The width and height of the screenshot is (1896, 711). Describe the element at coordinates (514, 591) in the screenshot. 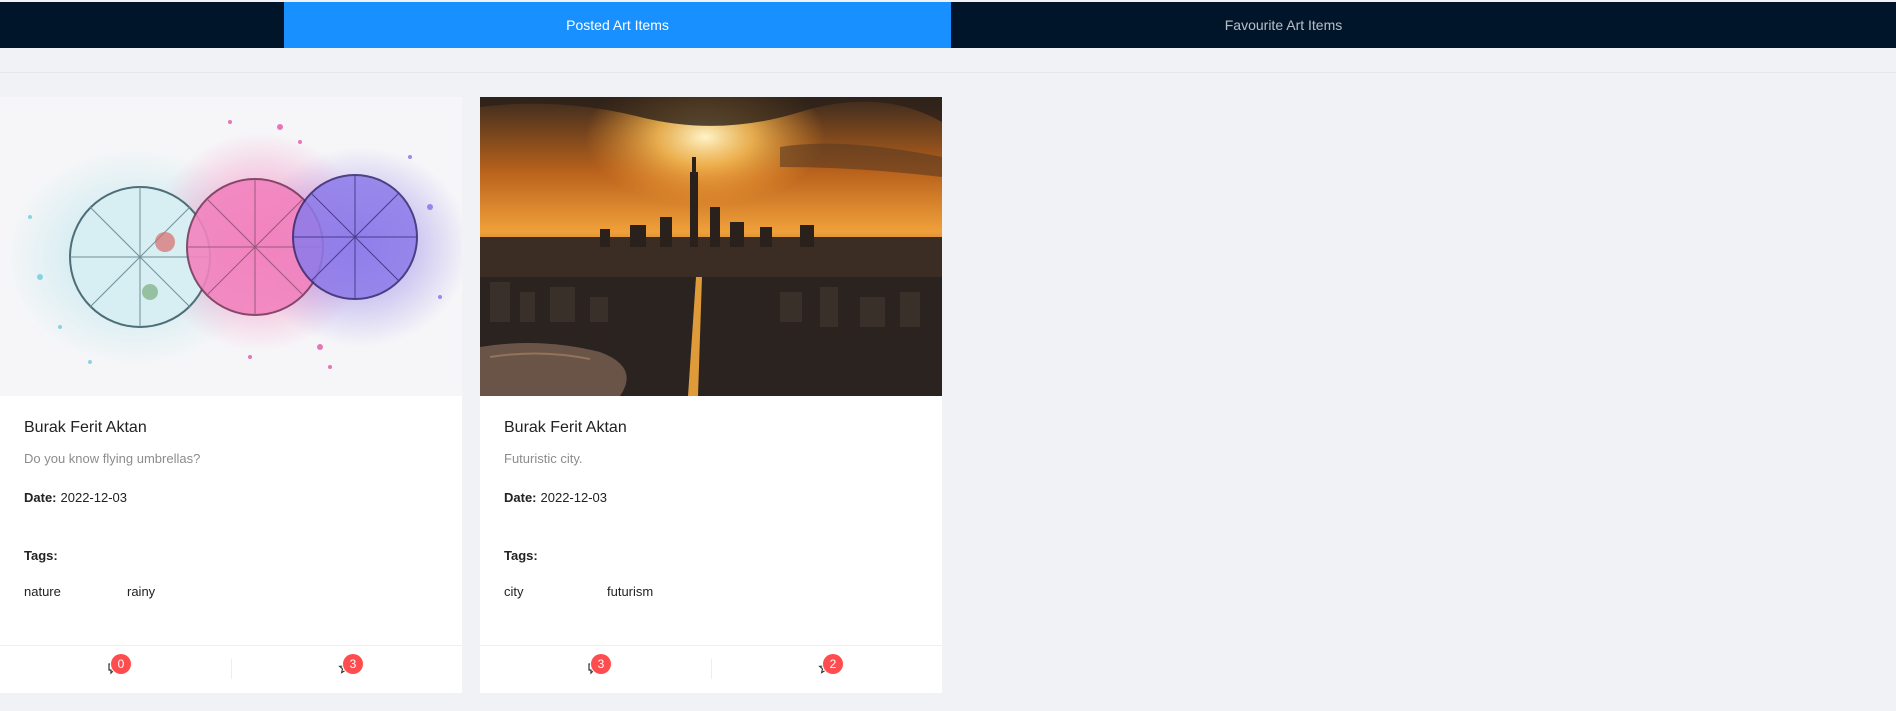

I see `tag-item: city` at that location.